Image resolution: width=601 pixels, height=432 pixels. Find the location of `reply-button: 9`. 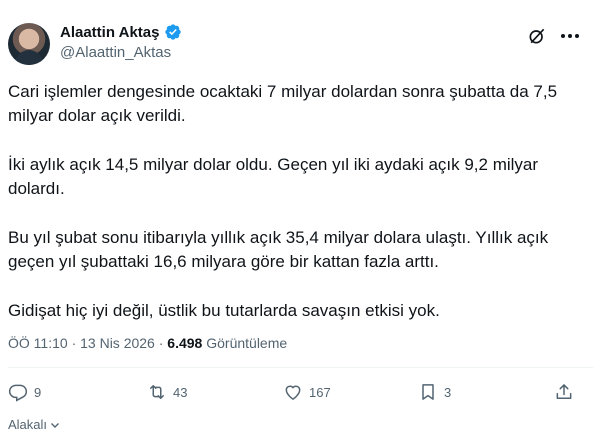

reply-button: 9 is located at coordinates (24, 392).